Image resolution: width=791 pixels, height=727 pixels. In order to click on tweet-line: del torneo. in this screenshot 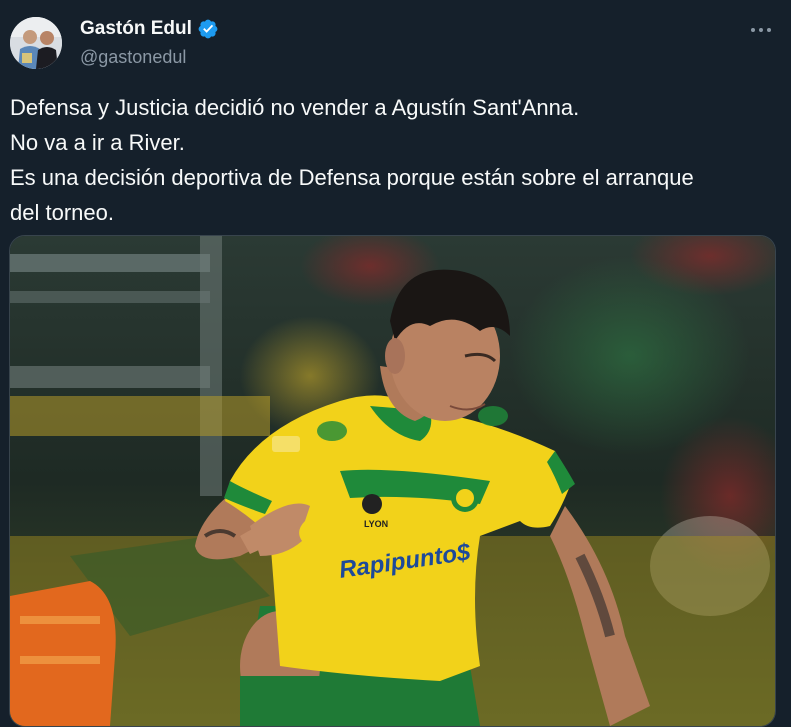, I will do `click(62, 212)`.